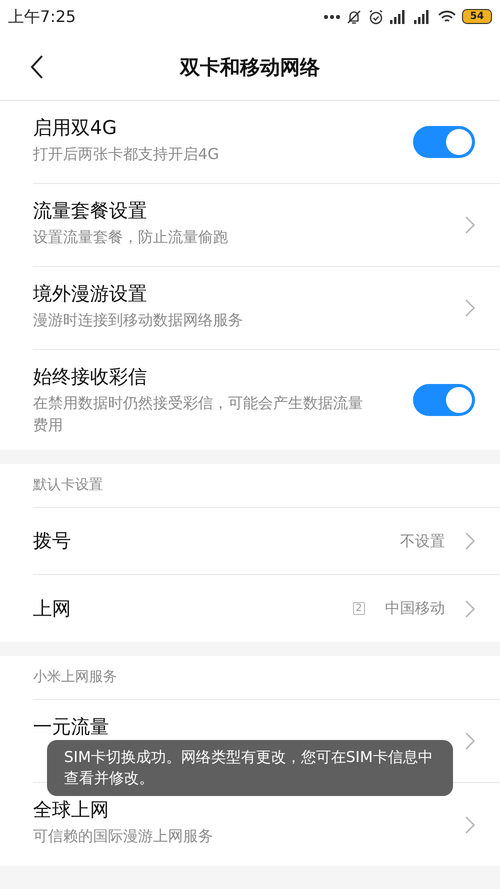 This screenshot has width=500, height=889. I want to click on alarm-icon, so click(376, 16).